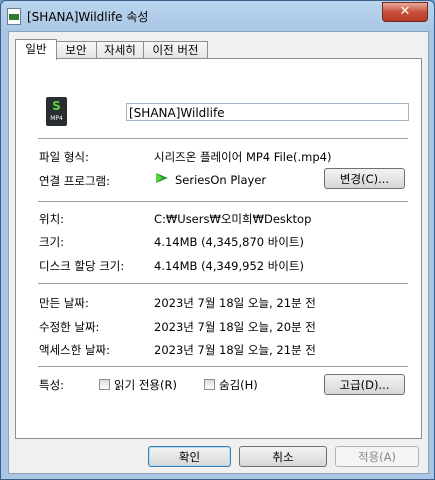  Describe the element at coordinates (189, 456) in the screenshot. I see `ok-button: 확인` at that location.